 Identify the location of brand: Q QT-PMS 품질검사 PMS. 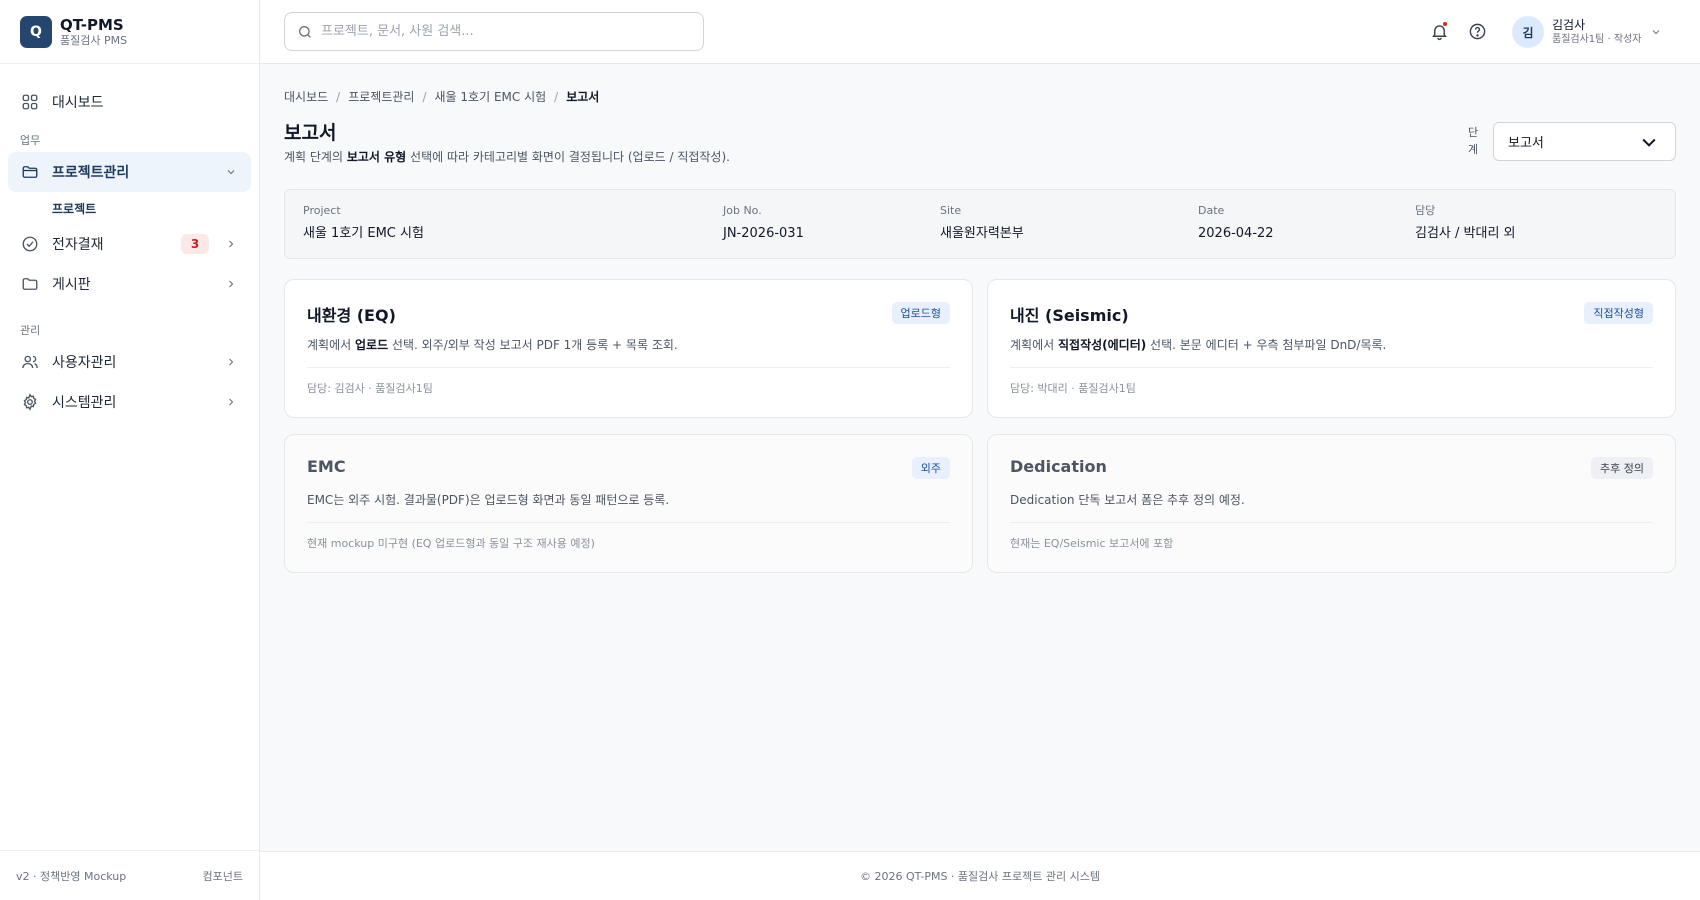
(129, 32).